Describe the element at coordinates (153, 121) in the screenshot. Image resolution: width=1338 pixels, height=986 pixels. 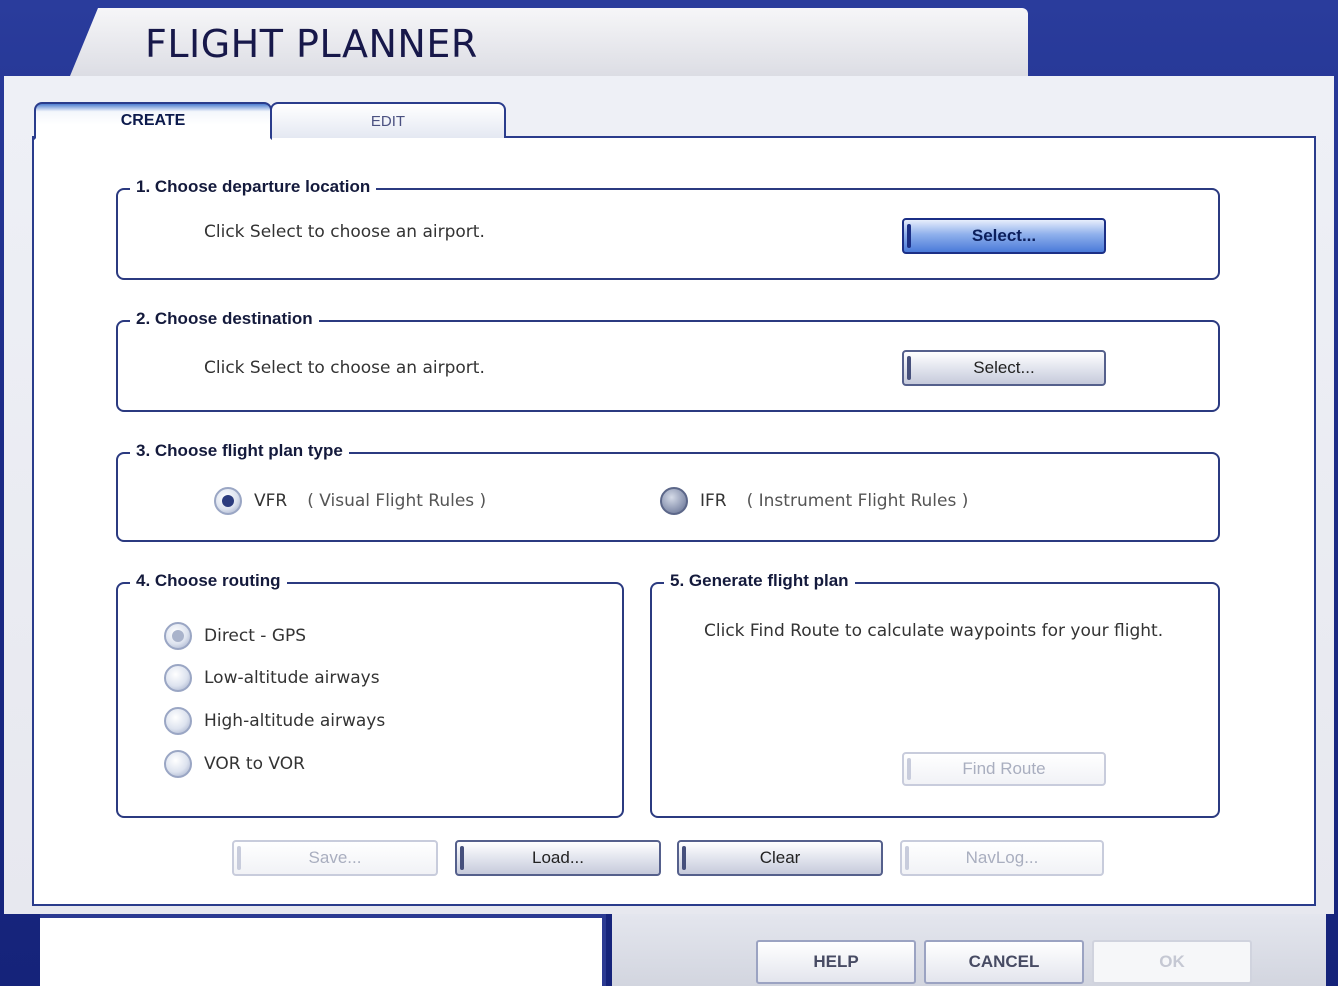
I see `tab-create: CREATE` at that location.